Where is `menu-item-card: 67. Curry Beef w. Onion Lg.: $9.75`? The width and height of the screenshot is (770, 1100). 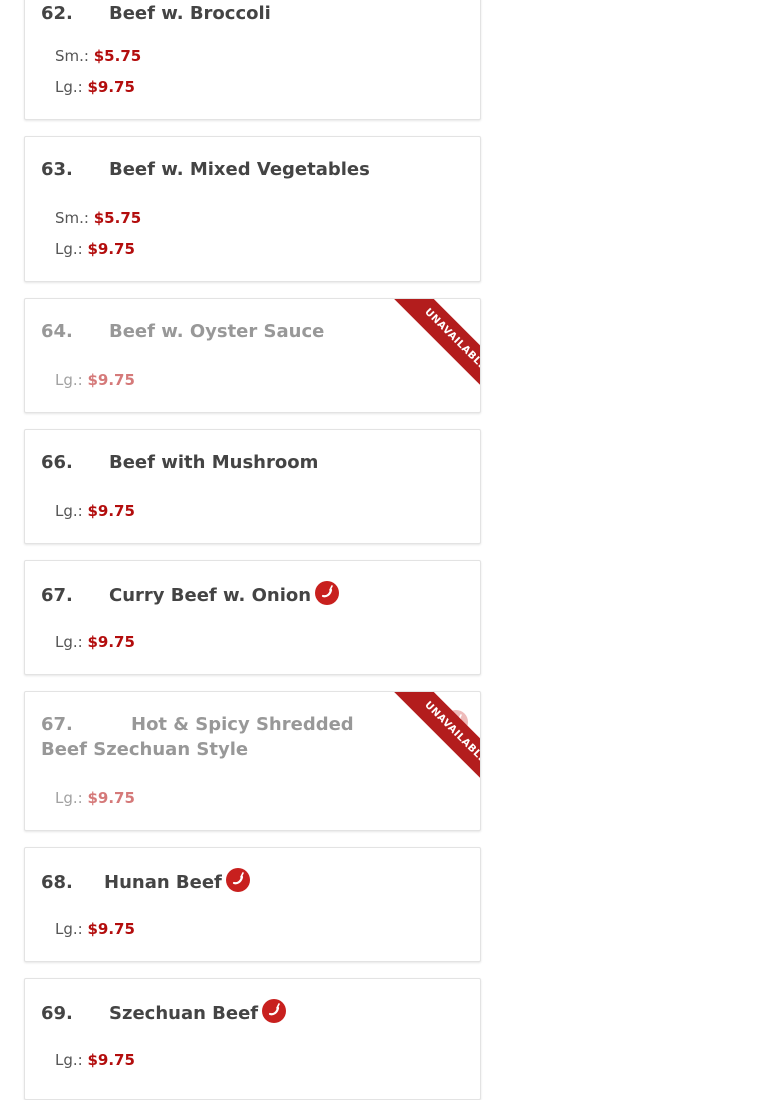
menu-item-card: 67. Curry Beef w. Onion Lg.: $9.75 is located at coordinates (252, 617).